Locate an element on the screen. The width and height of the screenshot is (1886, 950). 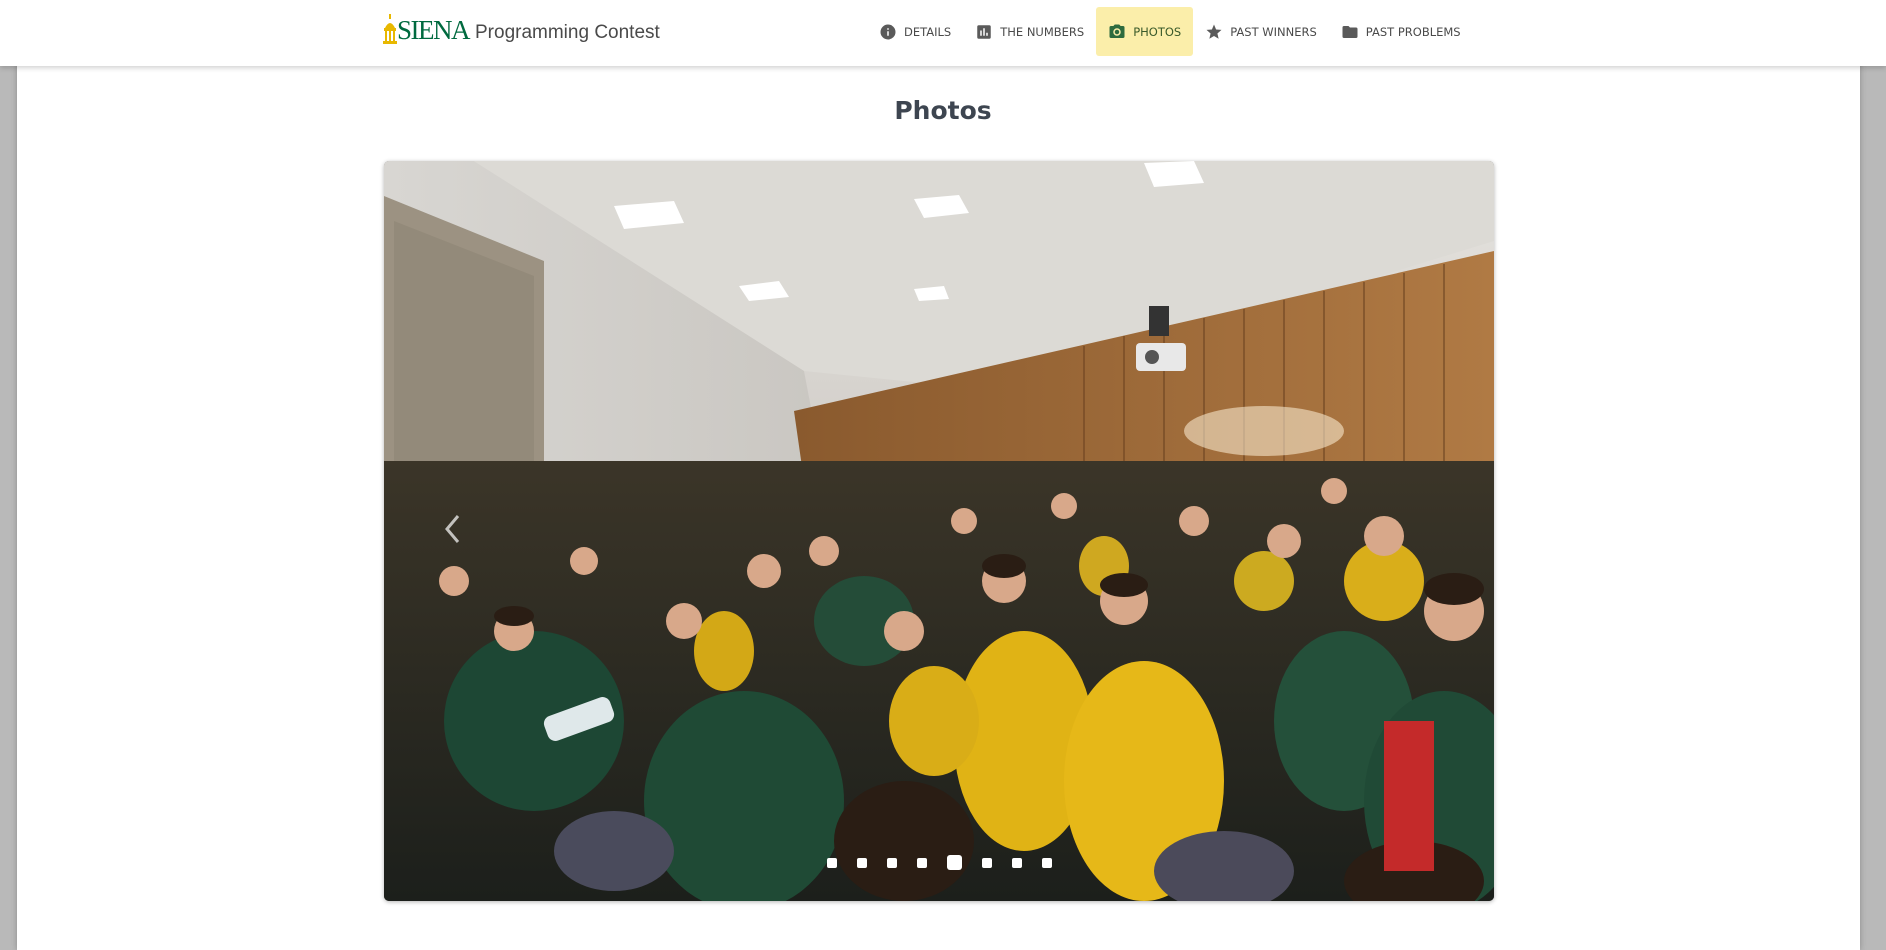
siena-logo: SIENA is located at coordinates (427, 26).